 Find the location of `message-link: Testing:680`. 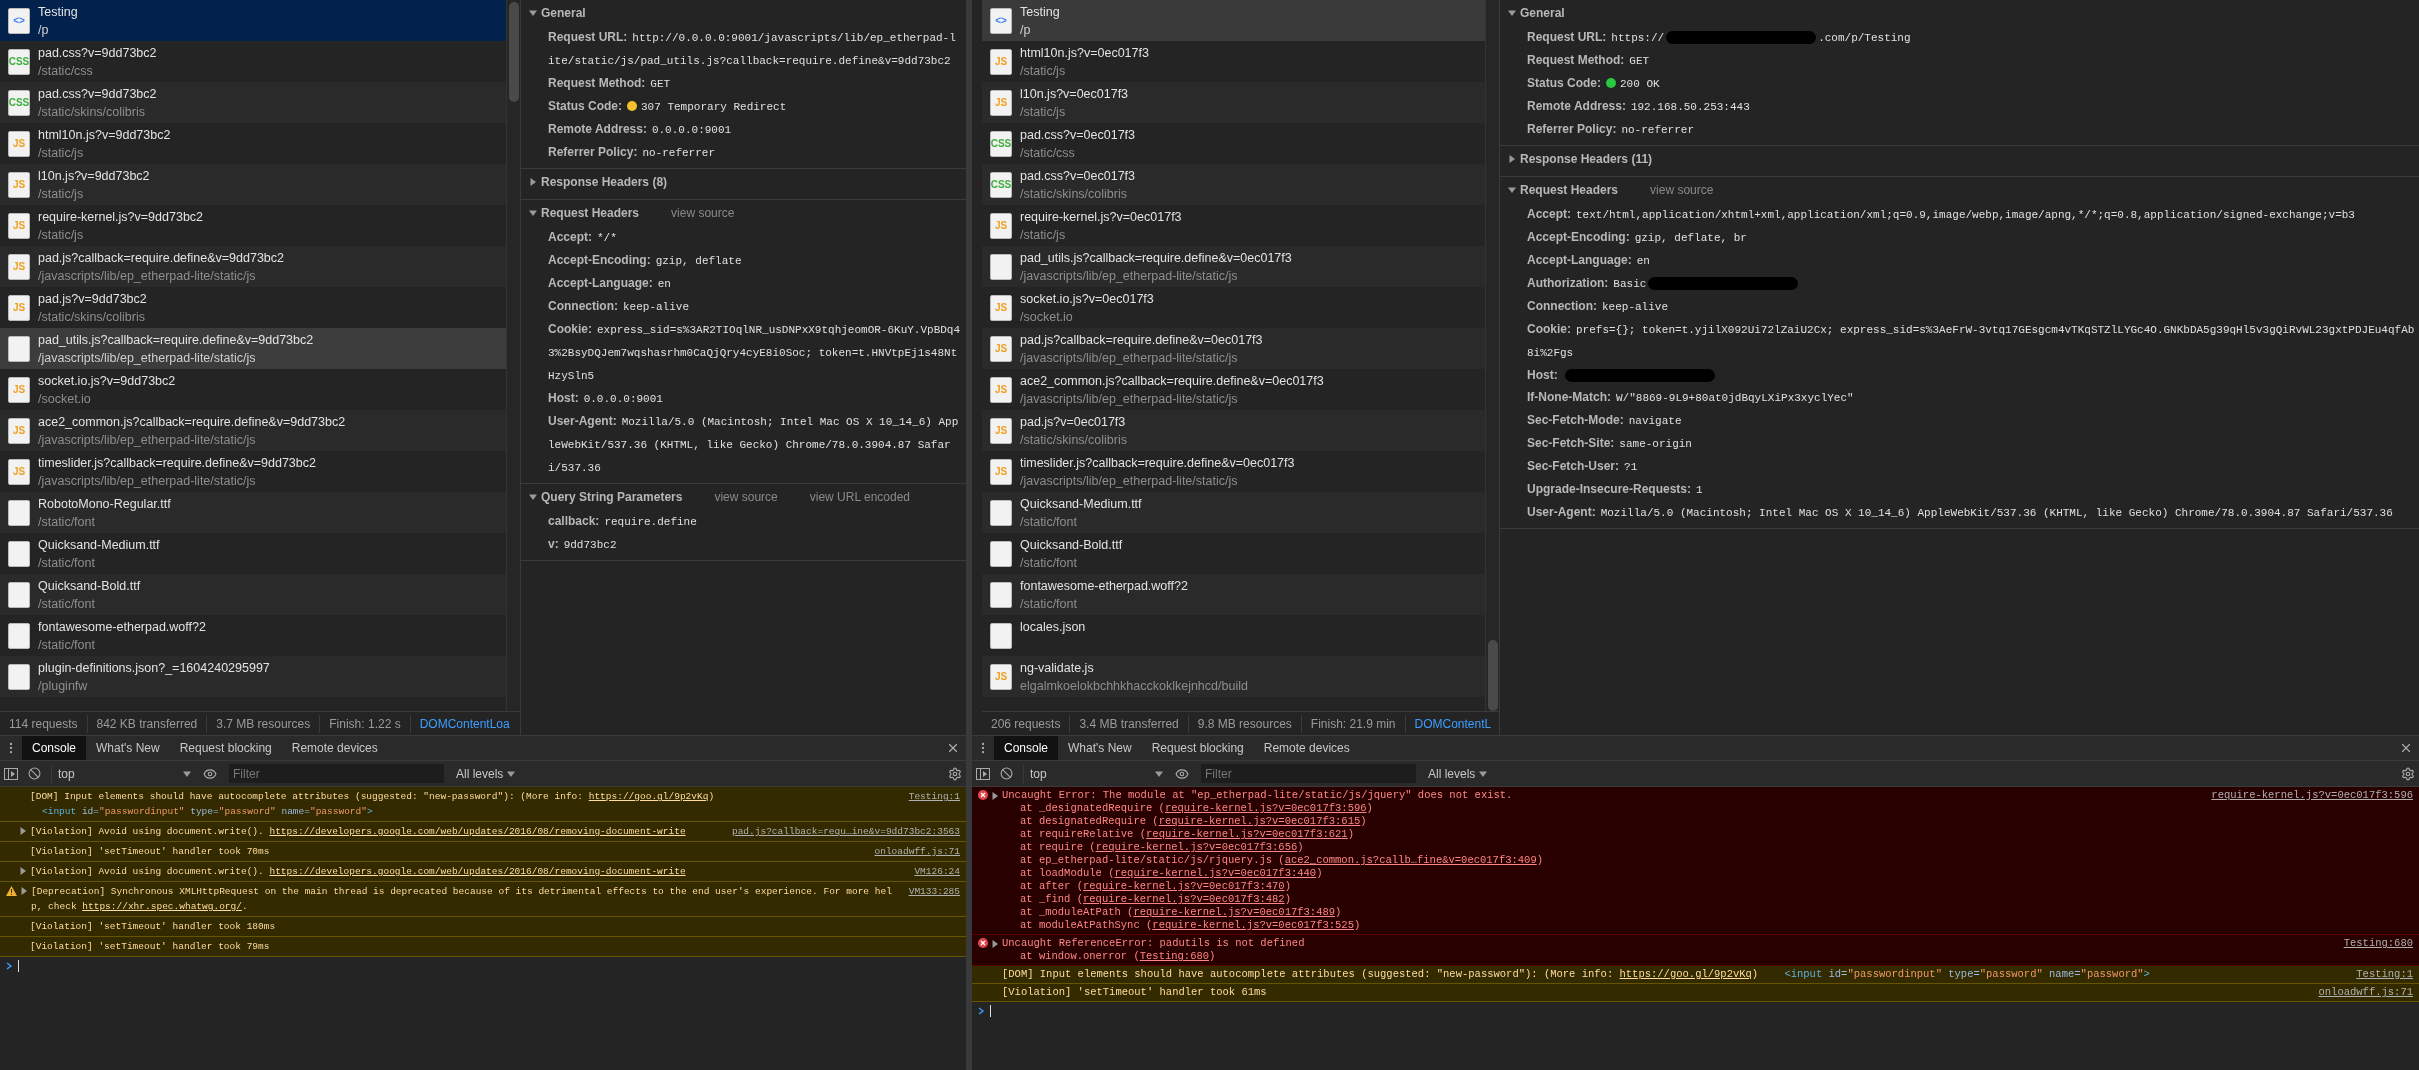

message-link: Testing:680 is located at coordinates (1174, 956).